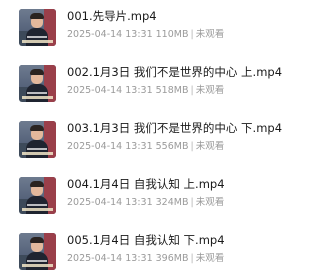 The image size is (320, 273). Describe the element at coordinates (175, 72) in the screenshot. I see `file-name: 002.1月3日 我们不是世界的中心 上.mp4` at that location.